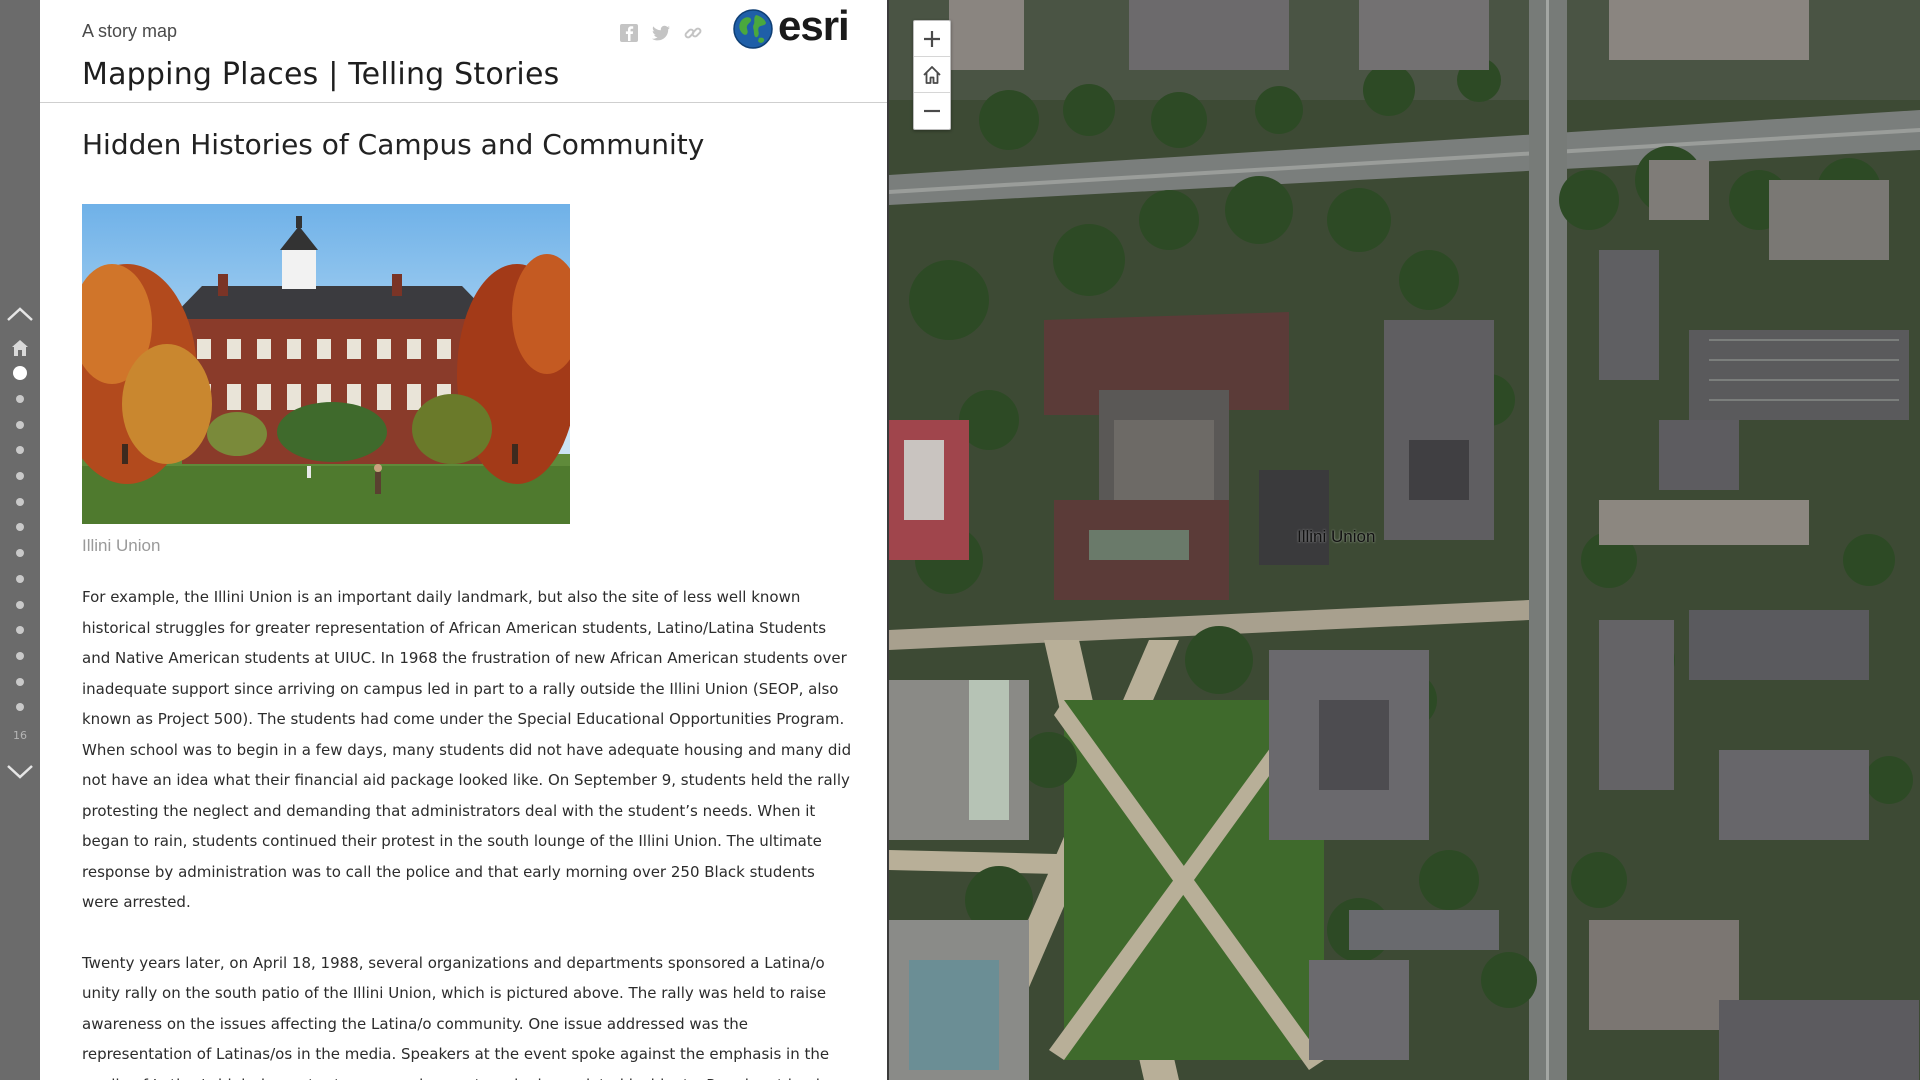  Describe the element at coordinates (20, 547) in the screenshot. I see `slide-dots` at that location.